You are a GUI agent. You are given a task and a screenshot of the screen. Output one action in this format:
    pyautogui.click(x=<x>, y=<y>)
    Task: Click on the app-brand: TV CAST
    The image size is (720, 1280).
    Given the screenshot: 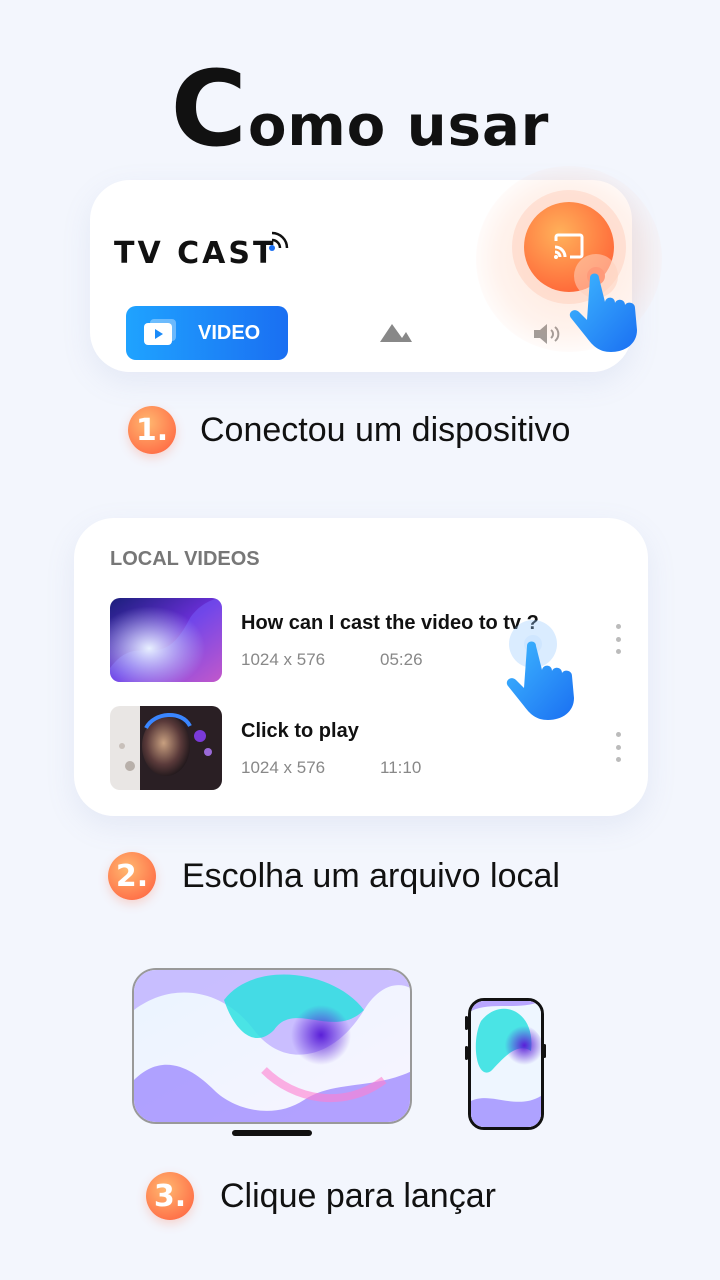 What is the action you would take?
    pyautogui.click(x=195, y=253)
    